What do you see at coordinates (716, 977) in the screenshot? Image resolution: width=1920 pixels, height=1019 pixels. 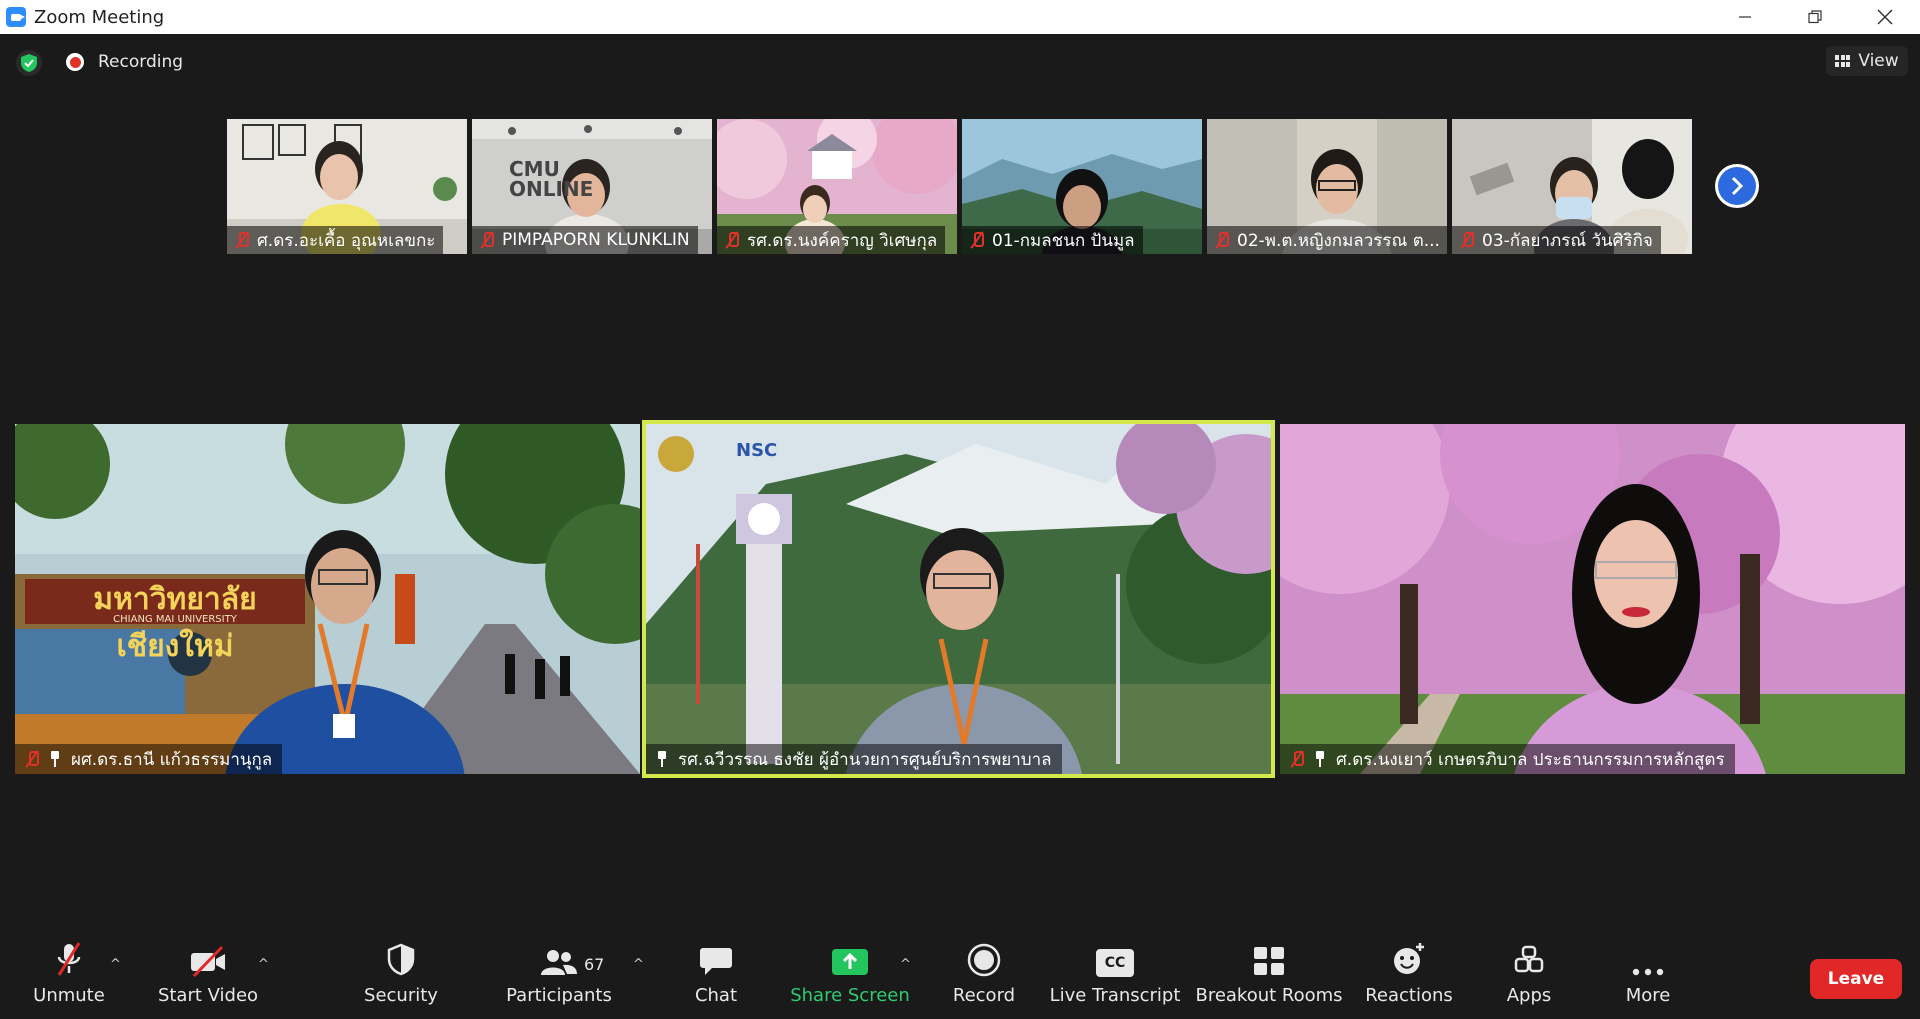 I see `chat-button: Chat` at bounding box center [716, 977].